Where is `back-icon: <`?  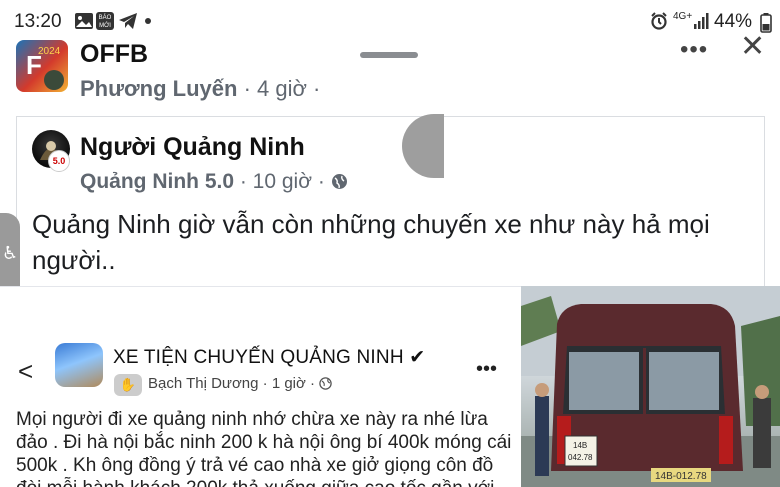
back-icon: < is located at coordinates (26, 371).